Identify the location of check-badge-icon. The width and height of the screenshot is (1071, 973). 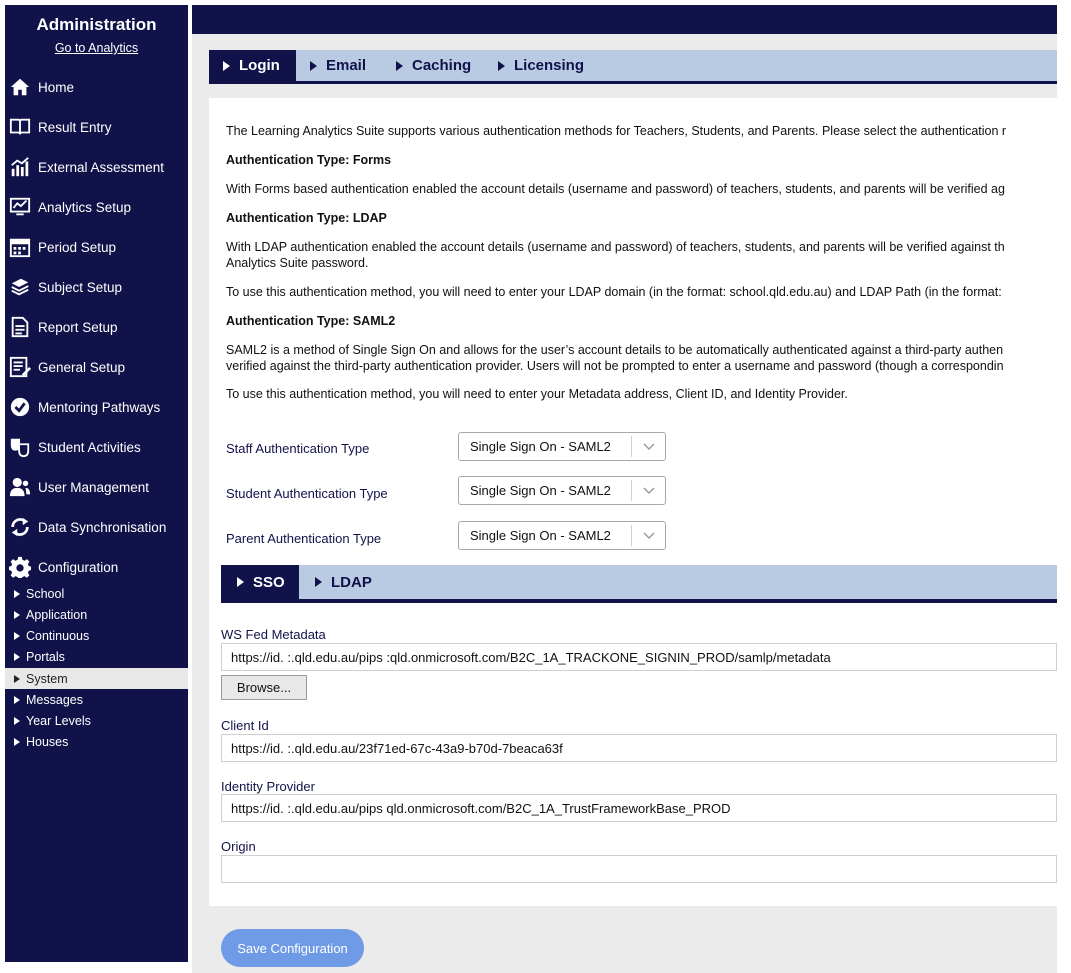
(20, 407).